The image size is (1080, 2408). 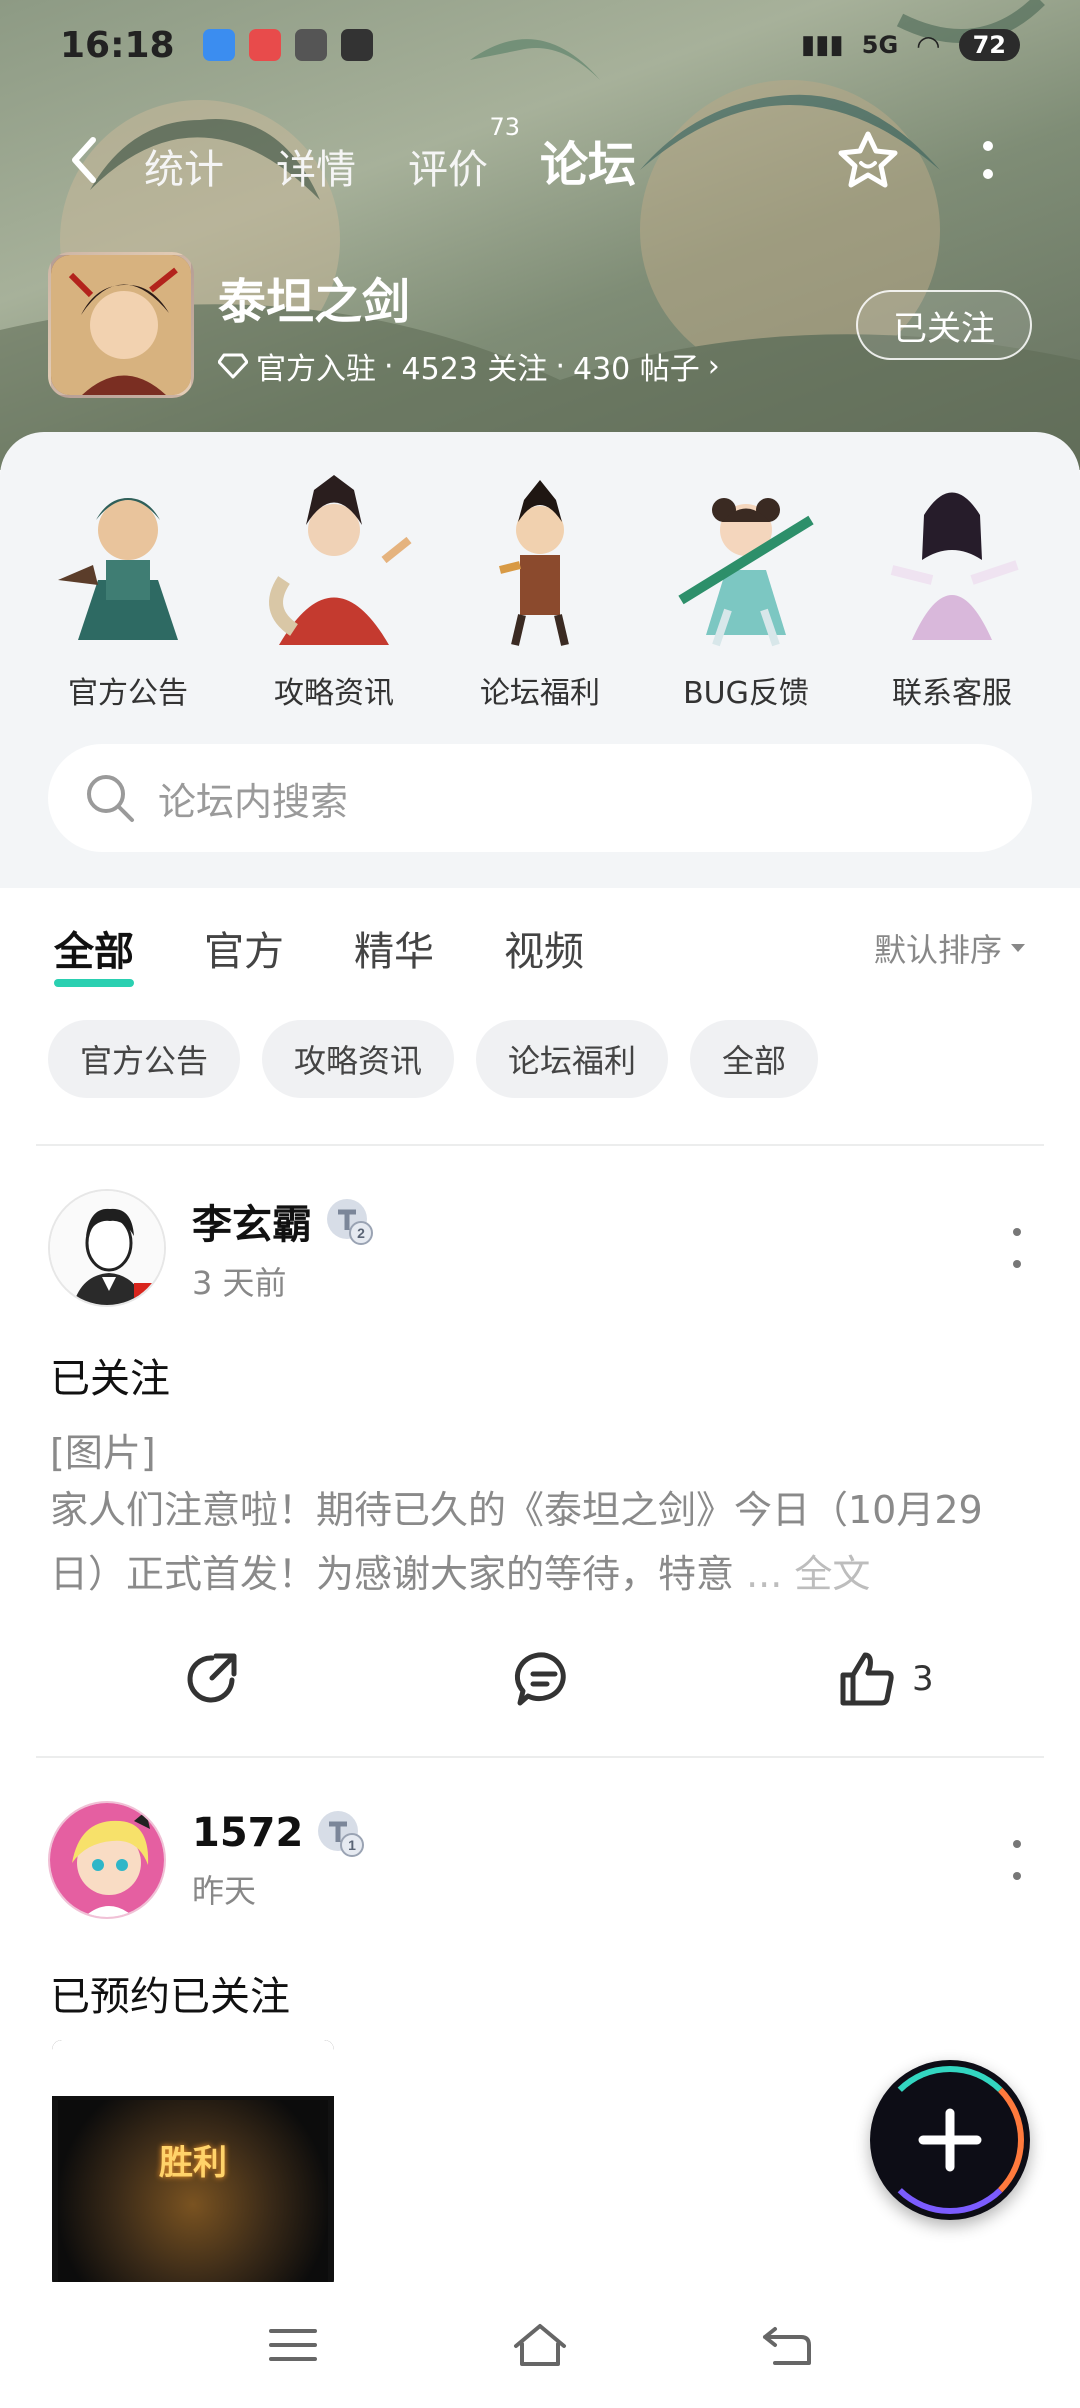 I want to click on fab-ring, so click(x=950, y=2140).